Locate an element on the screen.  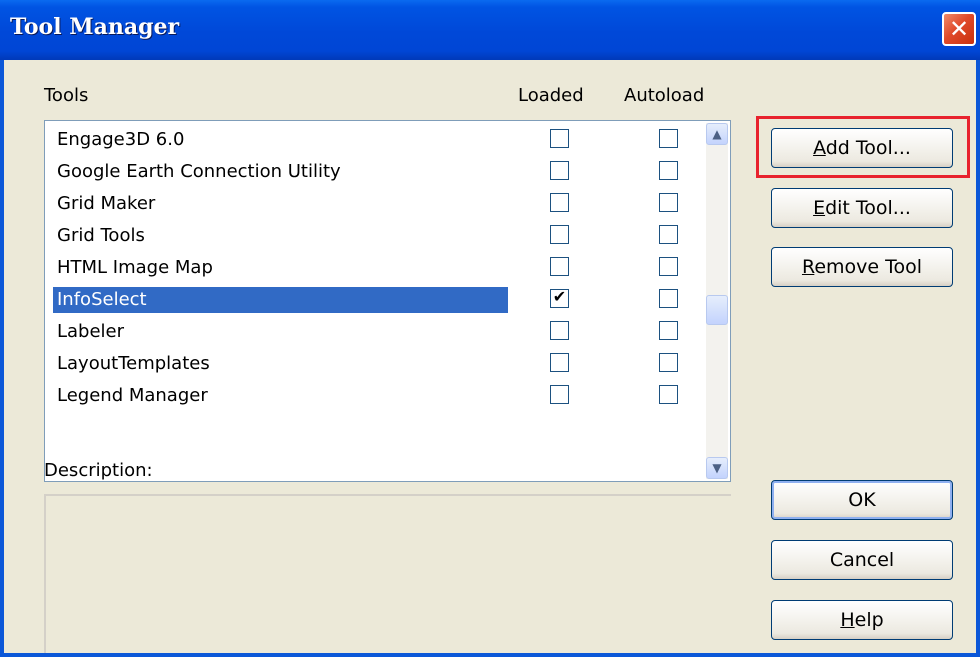
remove-tool-button: Remove Tool is located at coordinates (862, 267).